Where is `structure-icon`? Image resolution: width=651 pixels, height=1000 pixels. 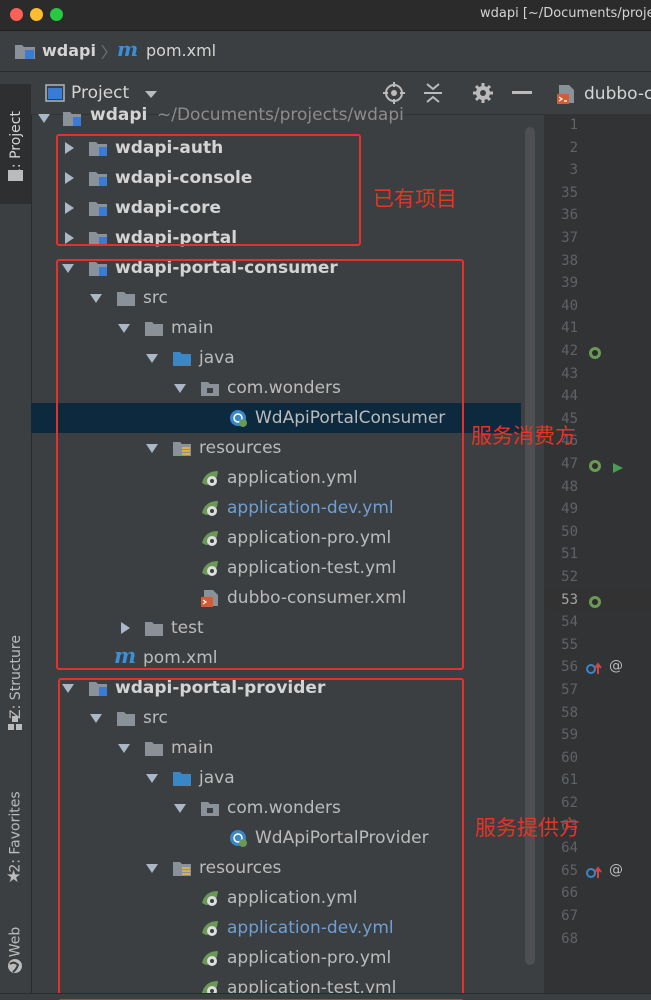
structure-icon is located at coordinates (15, 723).